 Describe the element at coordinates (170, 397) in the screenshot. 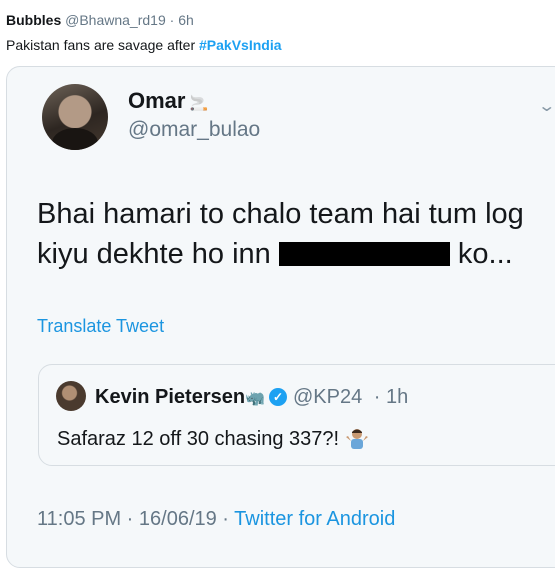

I see `nested-display-name: Kevin Pietersen` at that location.